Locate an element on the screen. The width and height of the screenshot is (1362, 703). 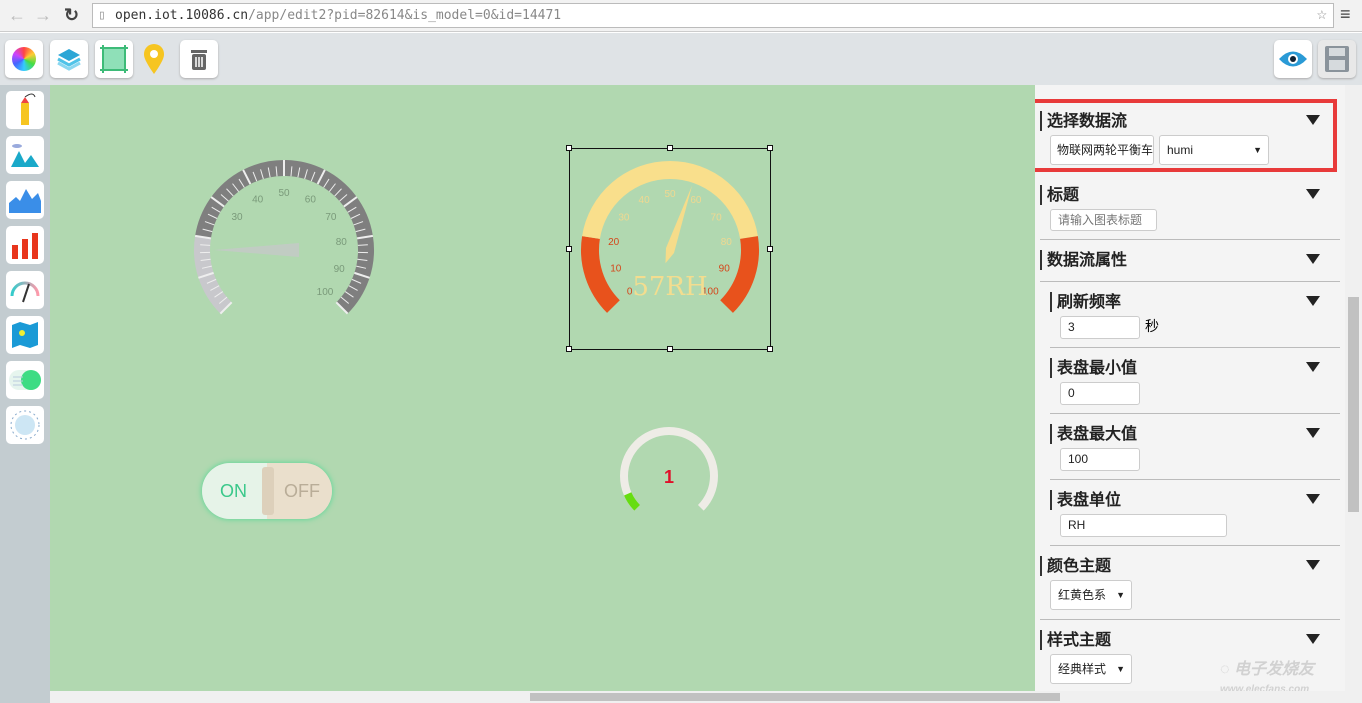
section-min: 表盘最小值 0 is located at coordinates (1195, 386).